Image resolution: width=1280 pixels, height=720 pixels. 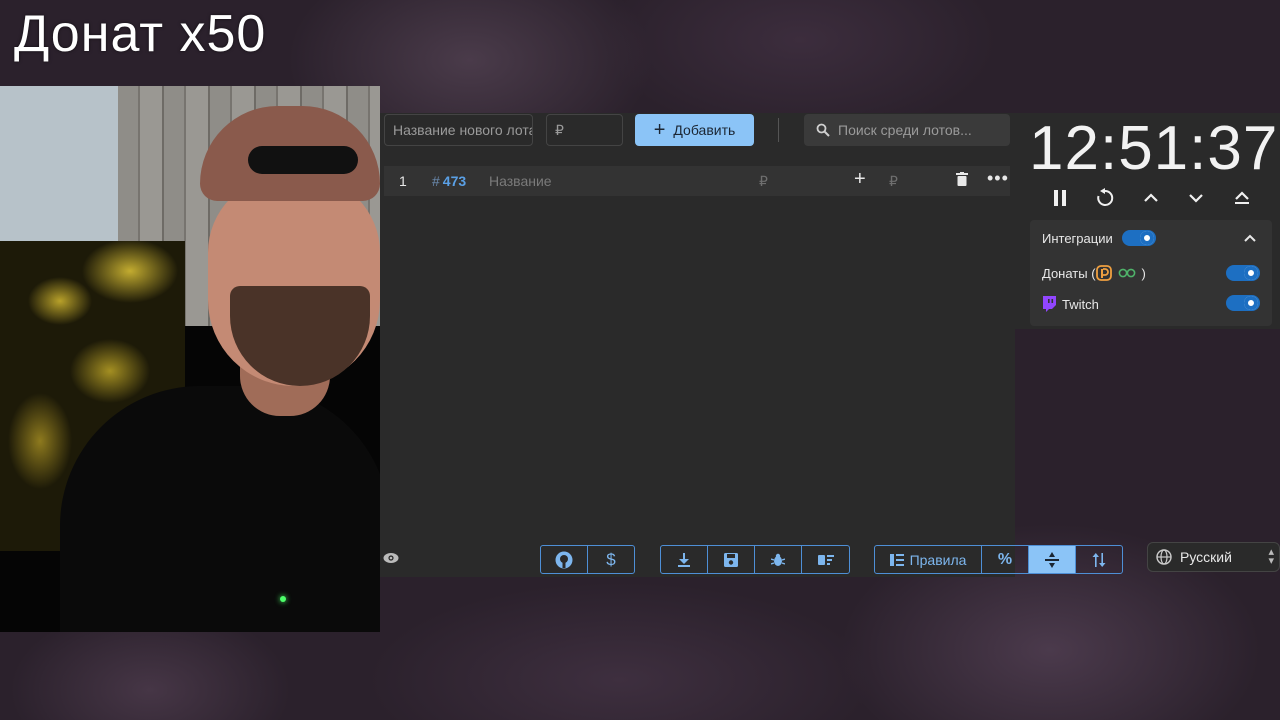 I want to click on lot-index: 1, so click(x=403, y=181).